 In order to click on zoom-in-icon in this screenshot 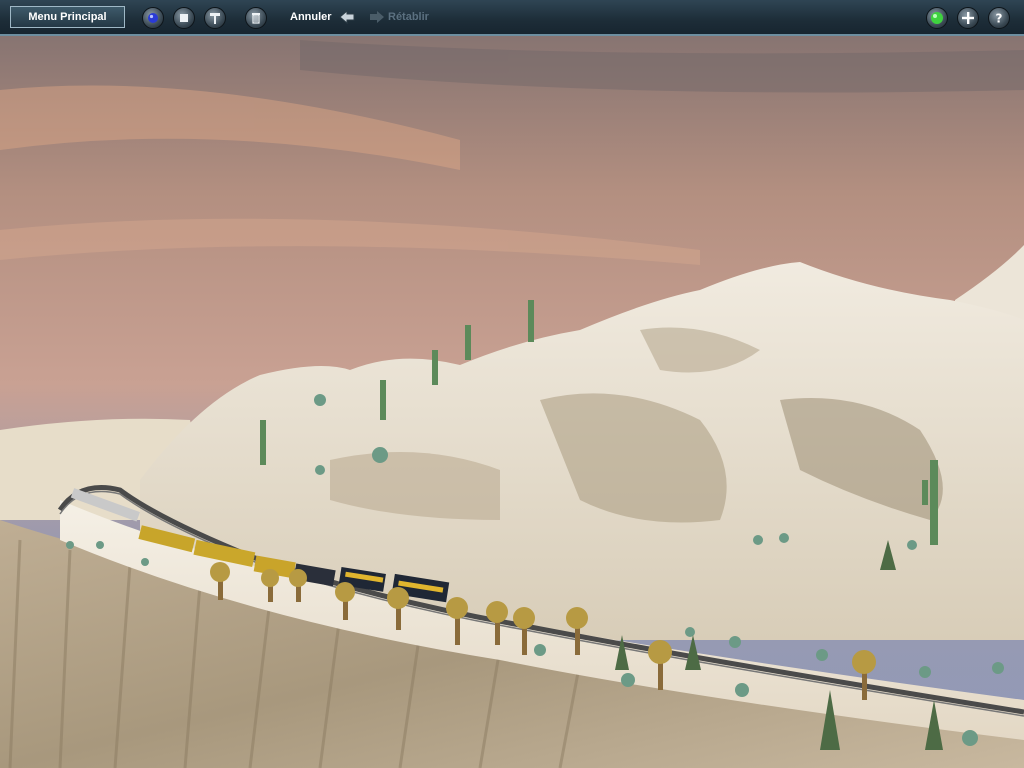, I will do `click(968, 18)`.